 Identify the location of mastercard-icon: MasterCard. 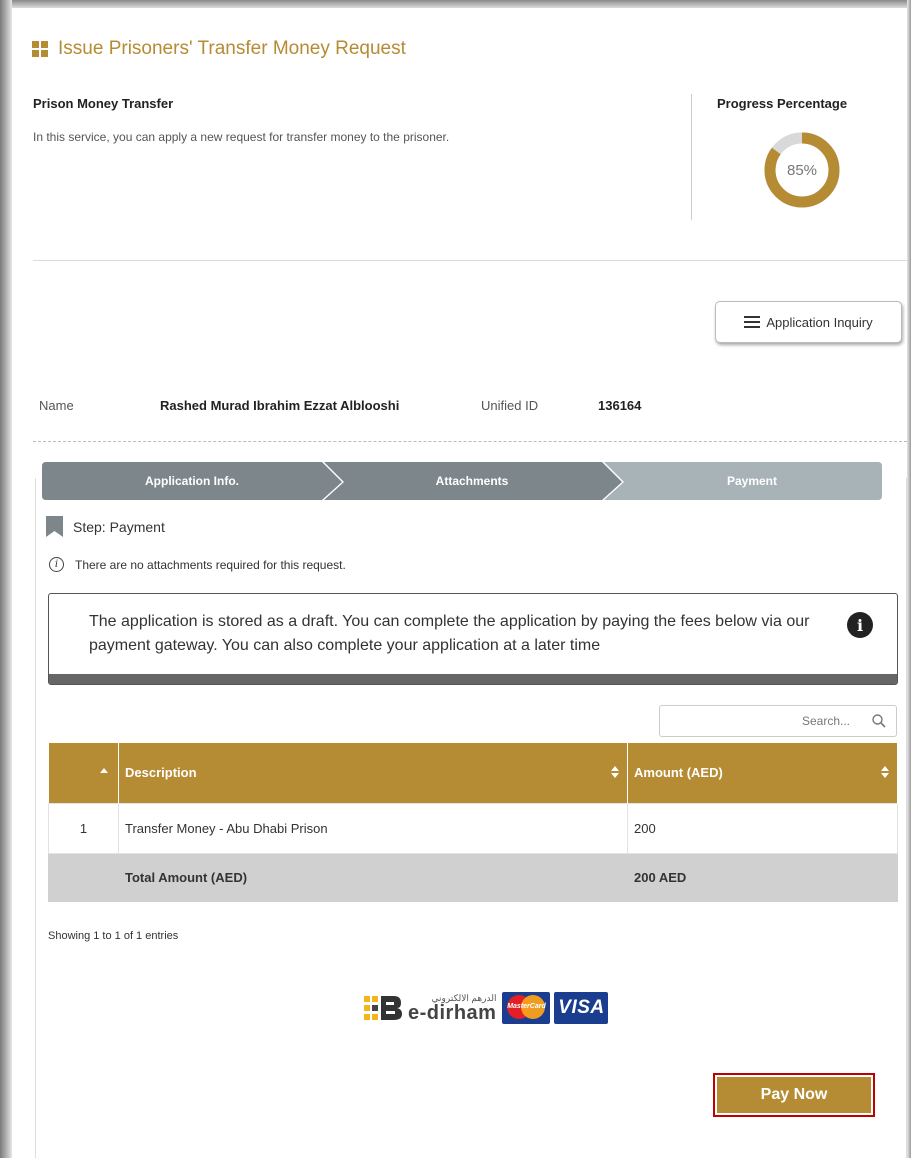
(526, 1008).